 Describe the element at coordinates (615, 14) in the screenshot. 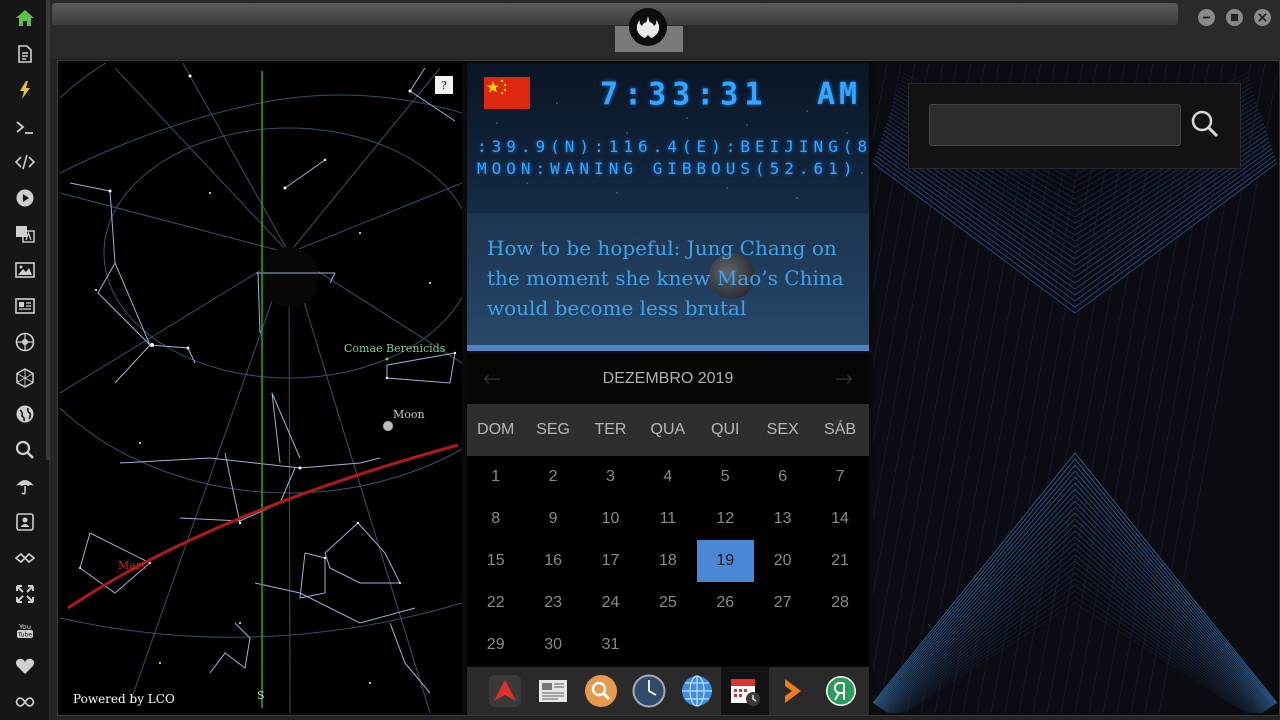

I see `title-strip` at that location.